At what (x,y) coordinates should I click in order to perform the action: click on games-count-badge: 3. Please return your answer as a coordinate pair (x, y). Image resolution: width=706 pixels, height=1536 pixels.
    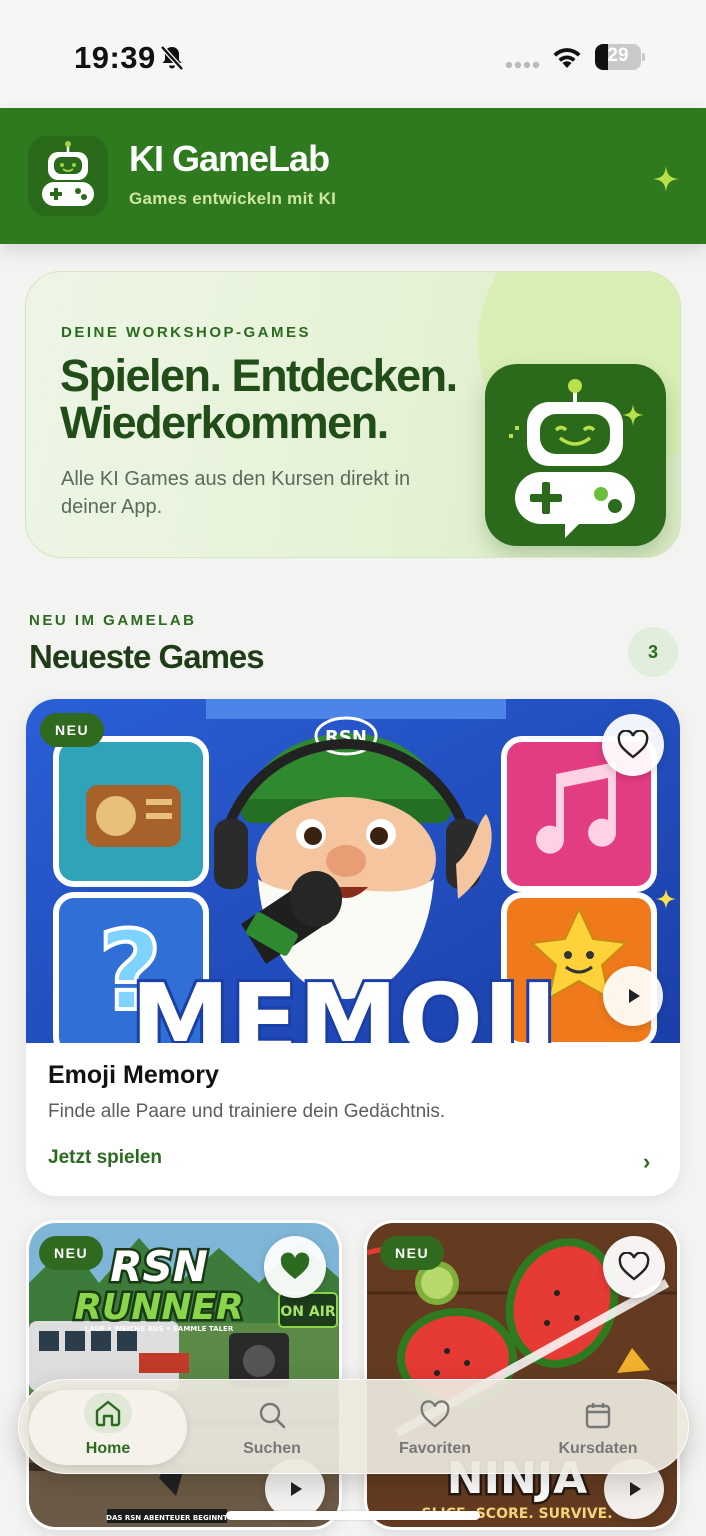
    Looking at the image, I should click on (653, 652).